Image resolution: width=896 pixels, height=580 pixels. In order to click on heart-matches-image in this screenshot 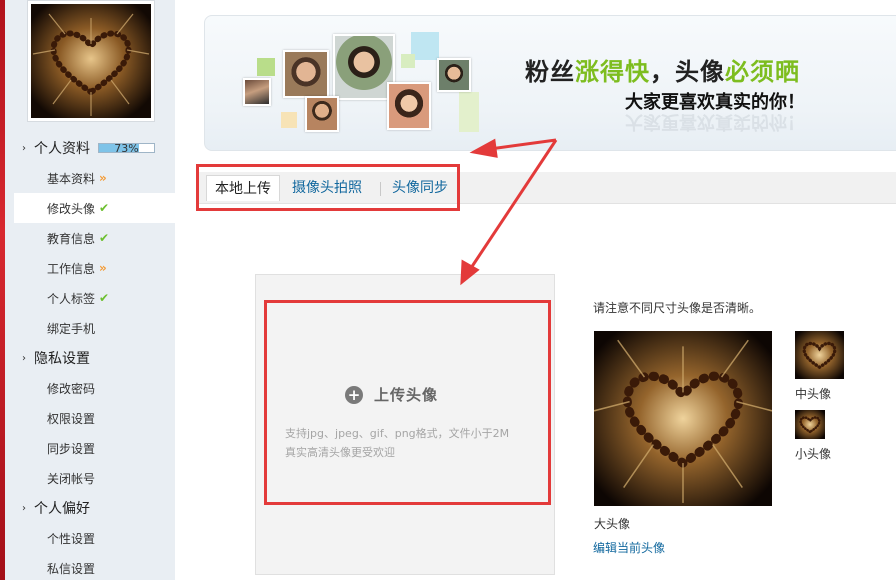, I will do `click(91, 61)`.